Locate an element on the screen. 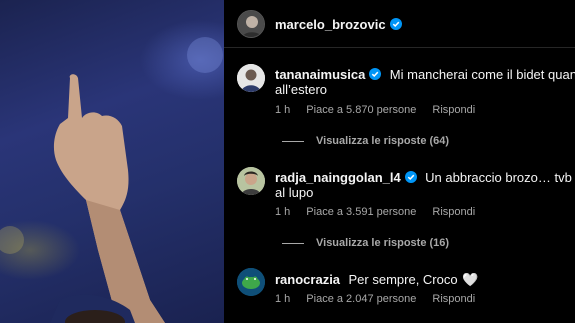 The width and height of the screenshot is (575, 323). comment-username-text: tananaimusica is located at coordinates (320, 74).